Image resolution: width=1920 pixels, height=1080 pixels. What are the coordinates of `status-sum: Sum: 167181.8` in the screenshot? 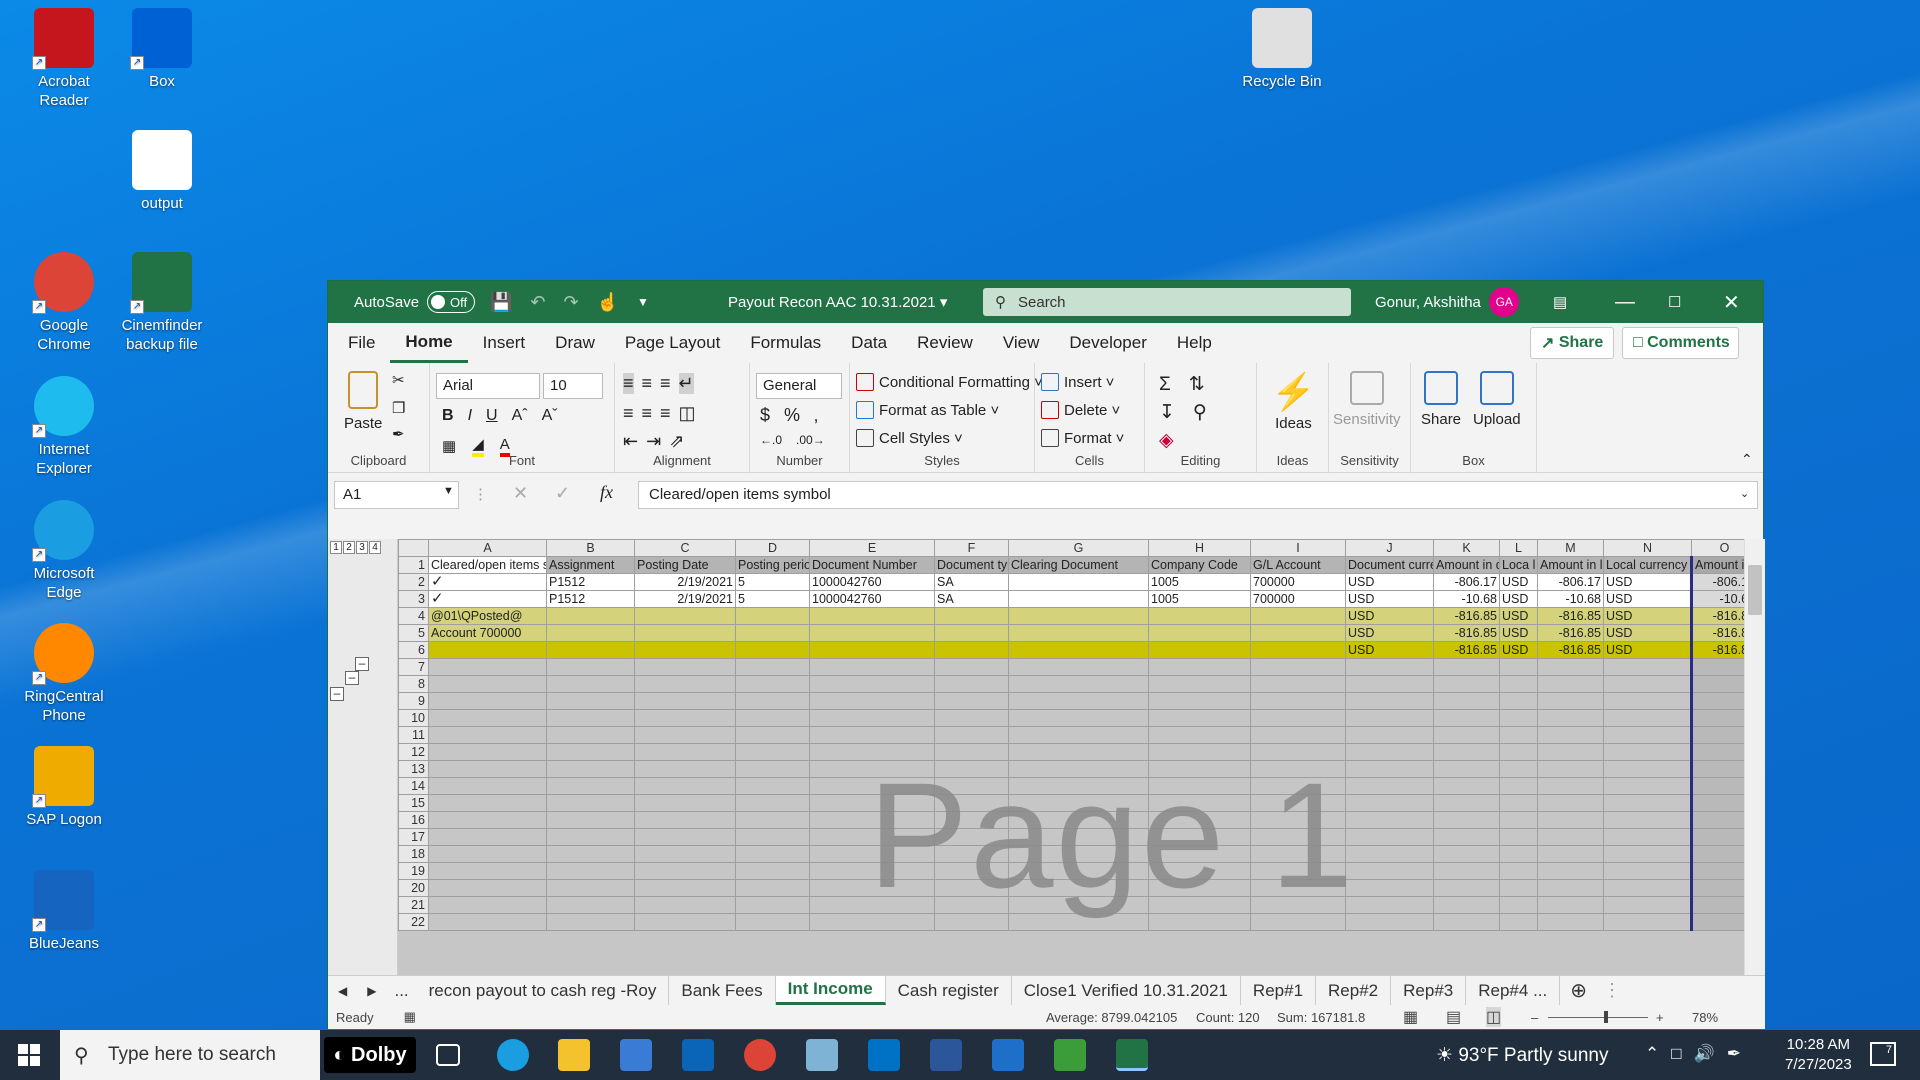 It's located at (1321, 1017).